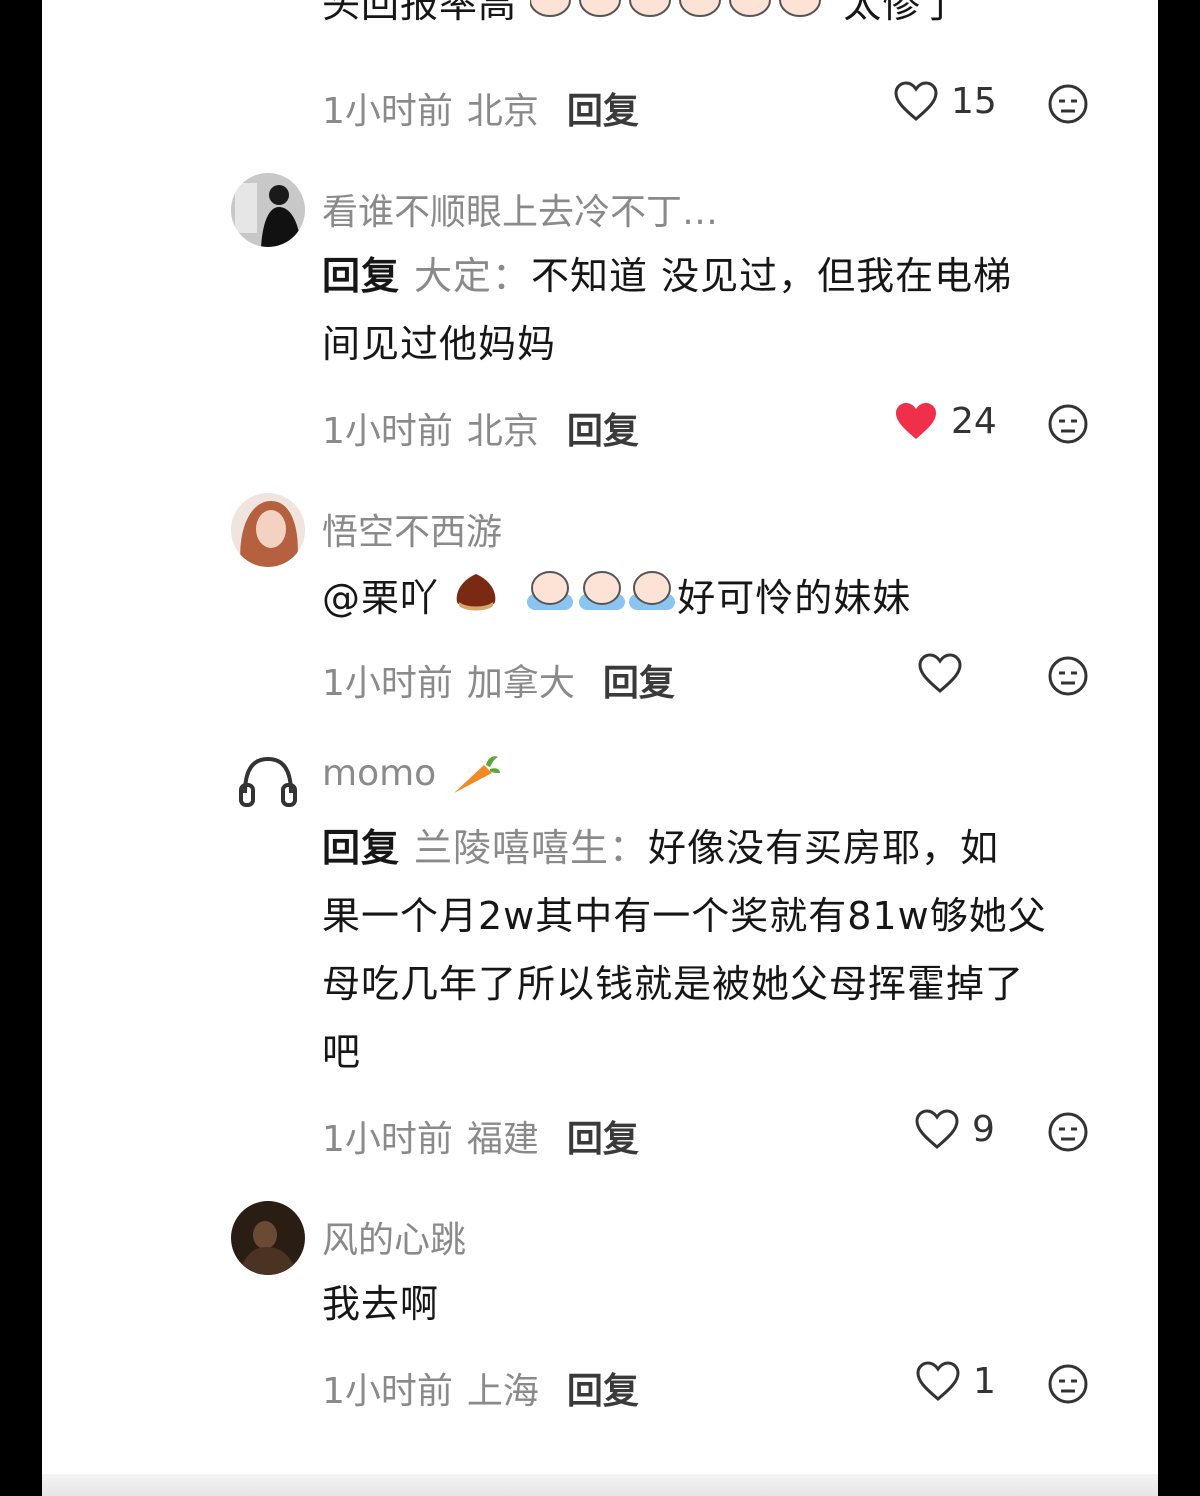  What do you see at coordinates (916, 421) in the screenshot?
I see `heart-filled-icon` at bounding box center [916, 421].